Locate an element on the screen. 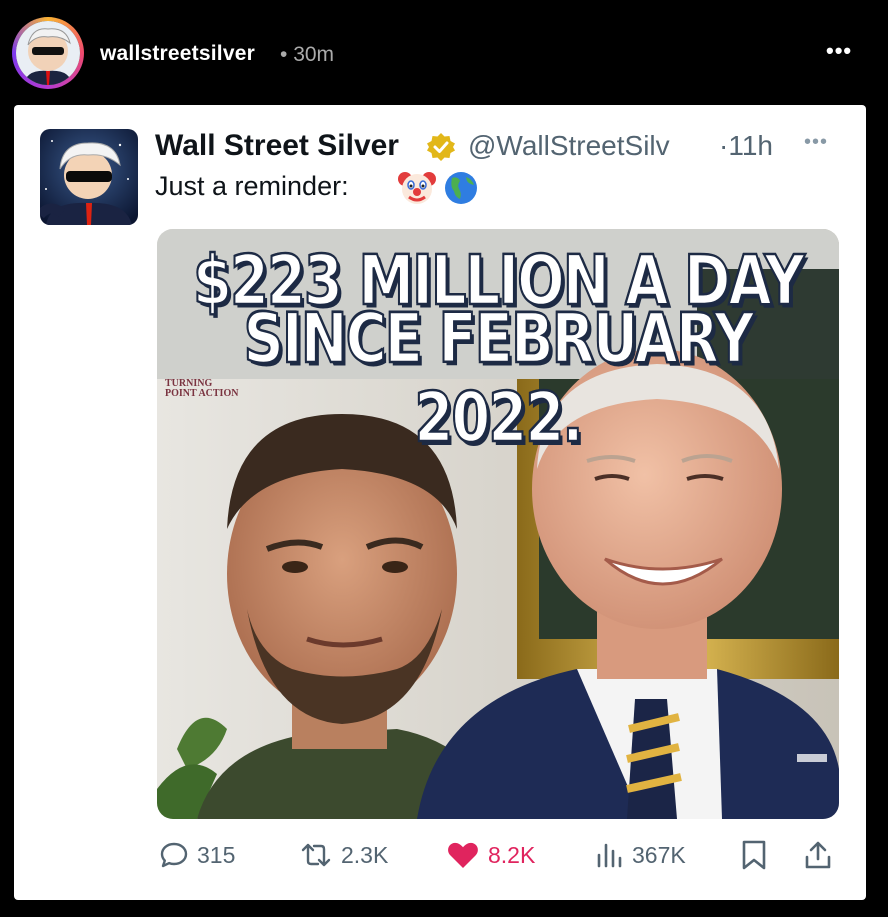 This screenshot has width=888, height=917. like-button: 8.2K is located at coordinates (490, 855).